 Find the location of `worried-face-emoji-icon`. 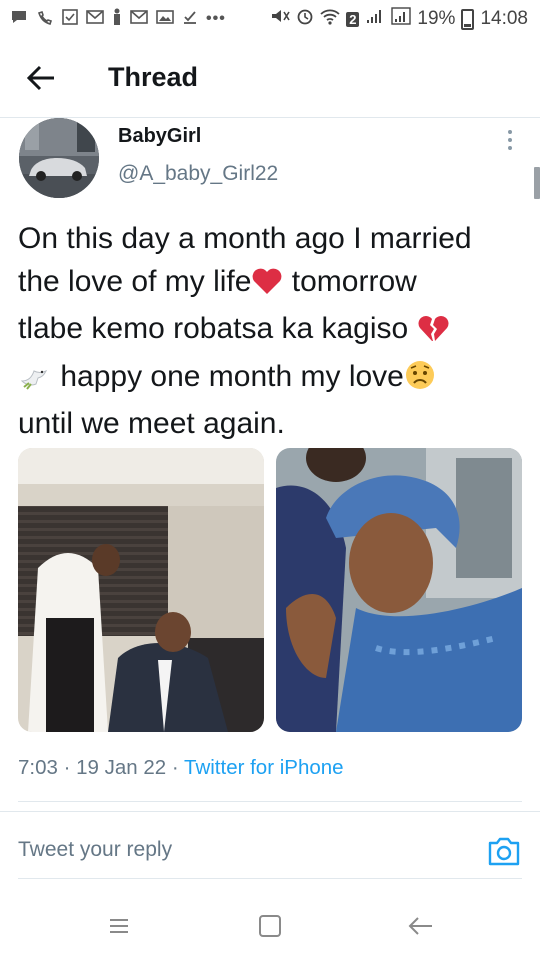

worried-face-emoji-icon is located at coordinates (420, 381).